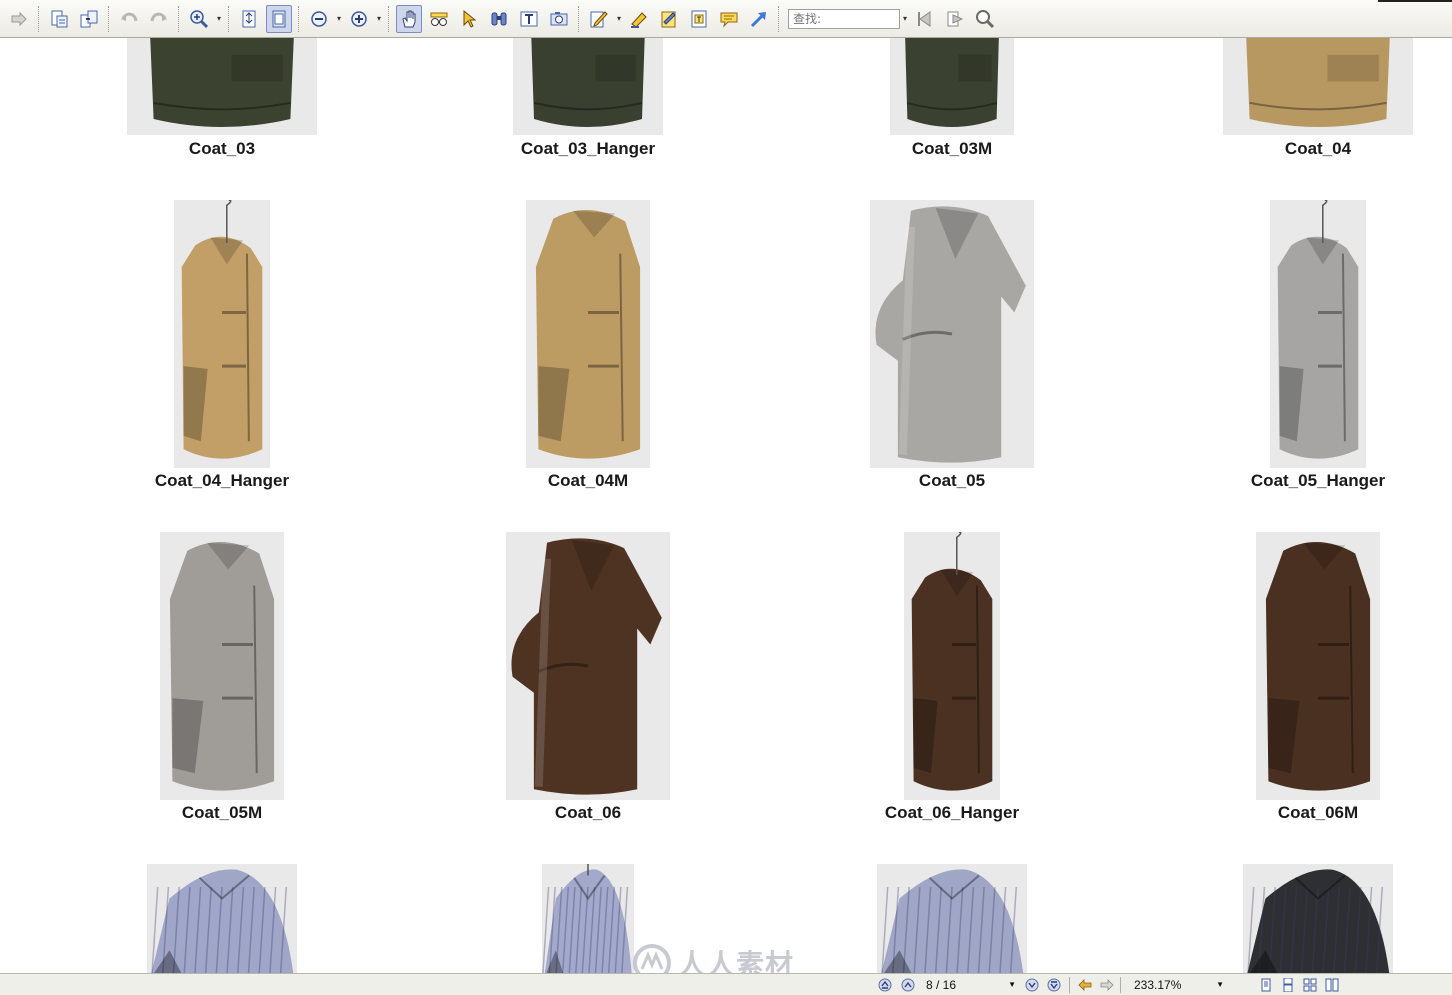 This screenshot has width=1452, height=995. Describe the element at coordinates (726, 984) in the screenshot. I see `status-bar: 8 / 16 ▼ 233.17% ▼` at that location.